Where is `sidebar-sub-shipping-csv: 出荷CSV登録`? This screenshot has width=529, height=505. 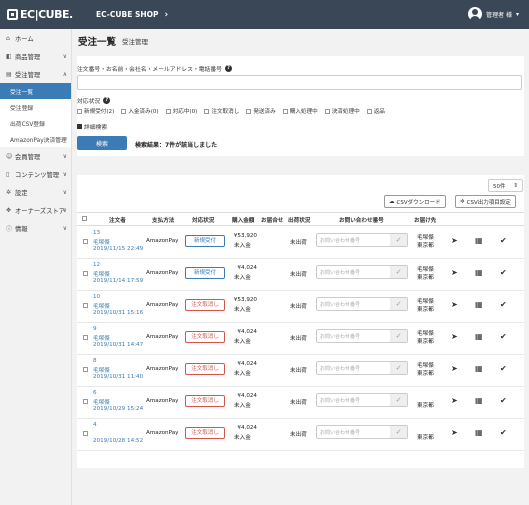
sidebar-sub-shipping-csv: 出荷CSV登録 is located at coordinates (35, 123).